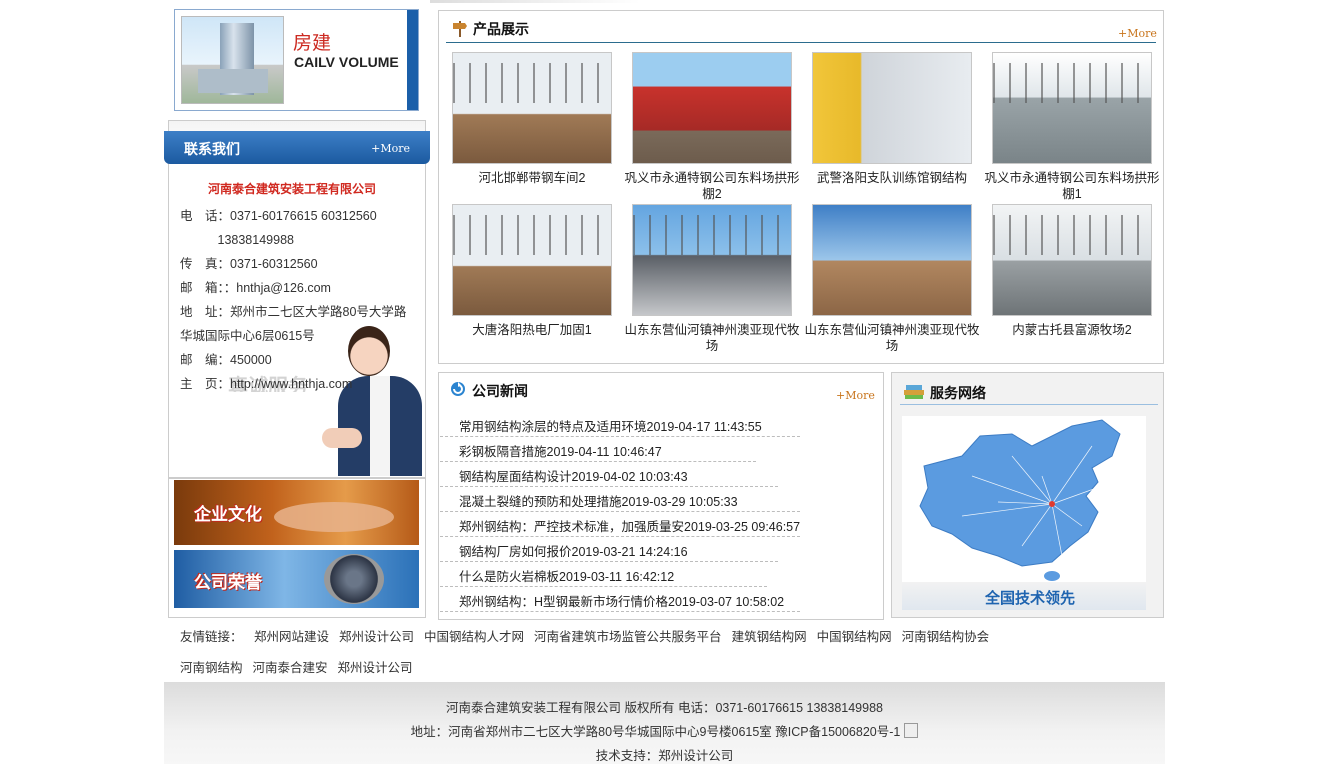 This screenshot has width=1342, height=764. I want to click on contact-homepage: 主 页：http://www.hnthja.com, so click(266, 382).